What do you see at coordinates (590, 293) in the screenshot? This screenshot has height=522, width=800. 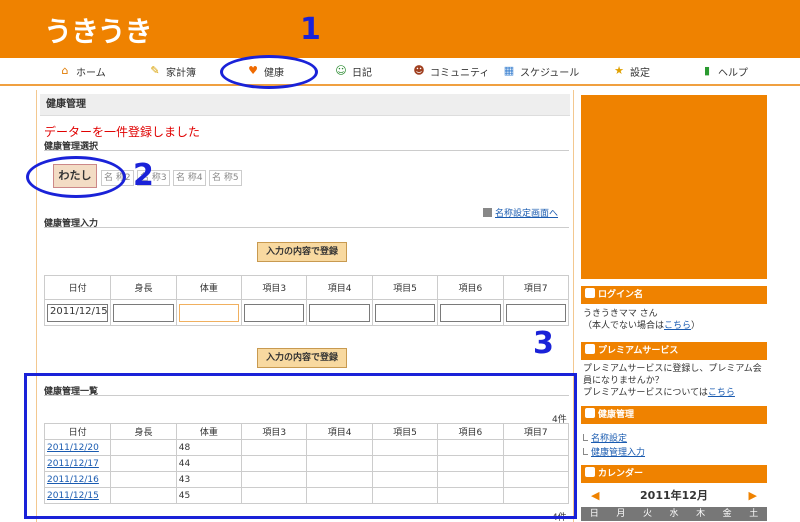 I see `lock-icon` at bounding box center [590, 293].